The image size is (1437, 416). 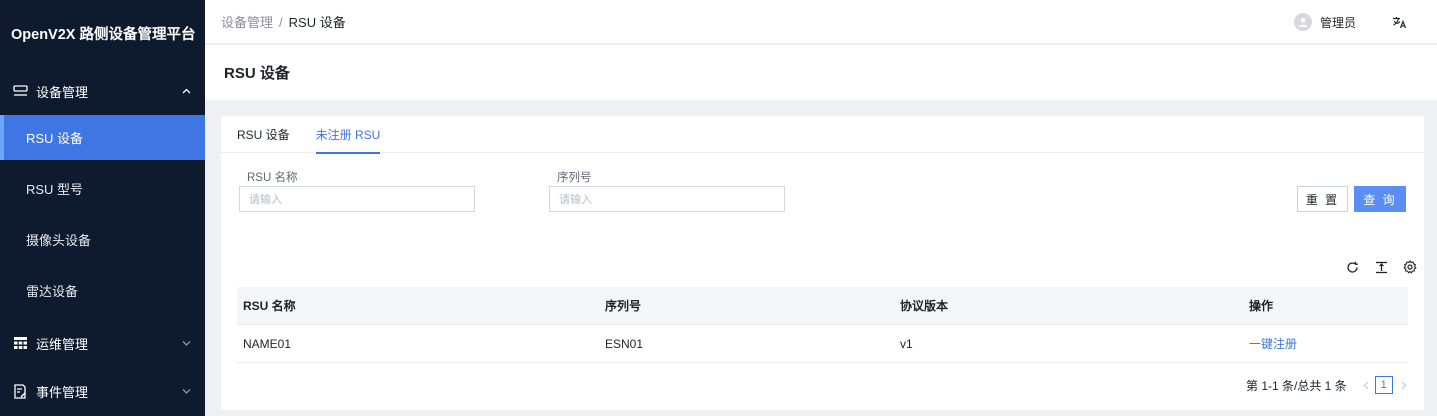 What do you see at coordinates (347, 135) in the screenshot?
I see `tab-unregistered-rsu: 未注册 RSU` at bounding box center [347, 135].